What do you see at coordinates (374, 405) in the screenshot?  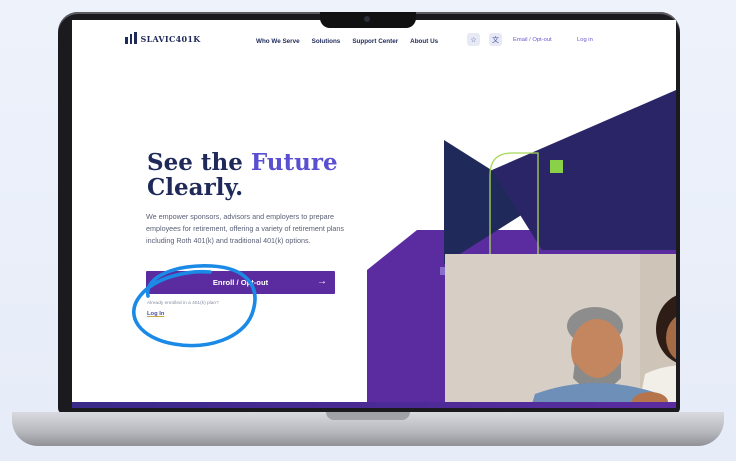 I see `bottom-strip` at bounding box center [374, 405].